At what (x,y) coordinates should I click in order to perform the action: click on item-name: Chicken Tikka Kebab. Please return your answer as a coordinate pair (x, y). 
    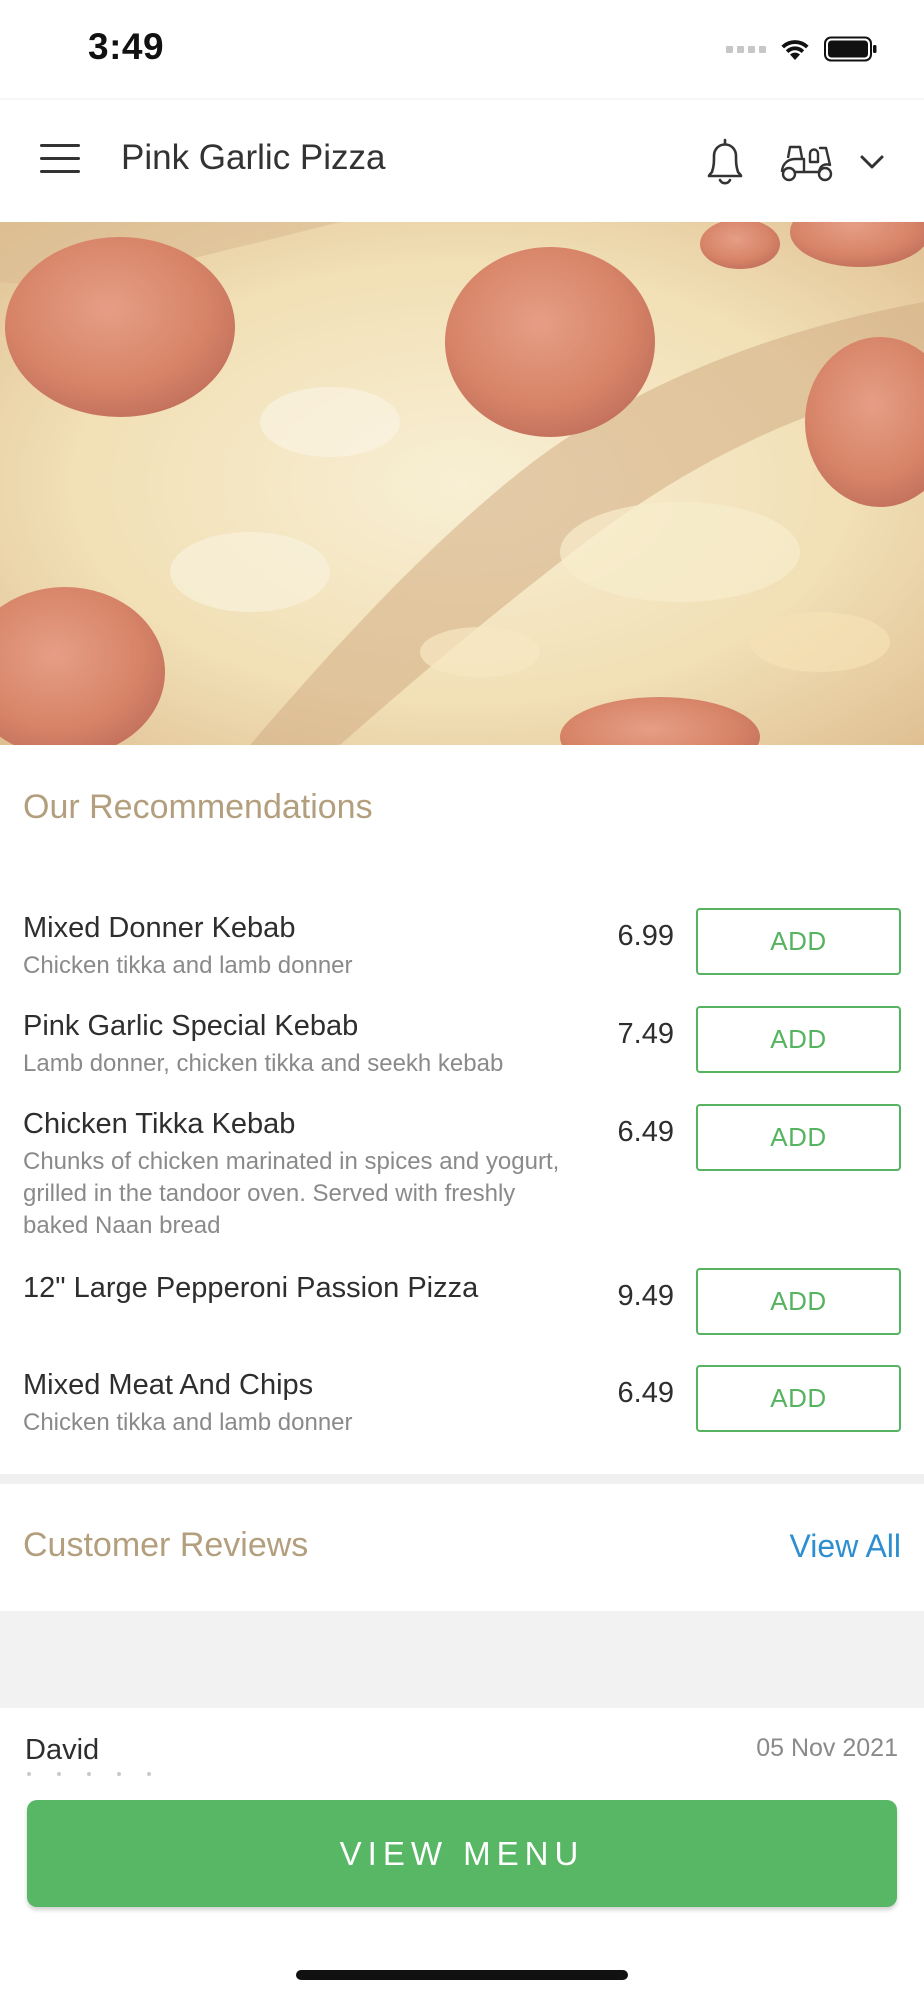
    Looking at the image, I should click on (159, 1124).